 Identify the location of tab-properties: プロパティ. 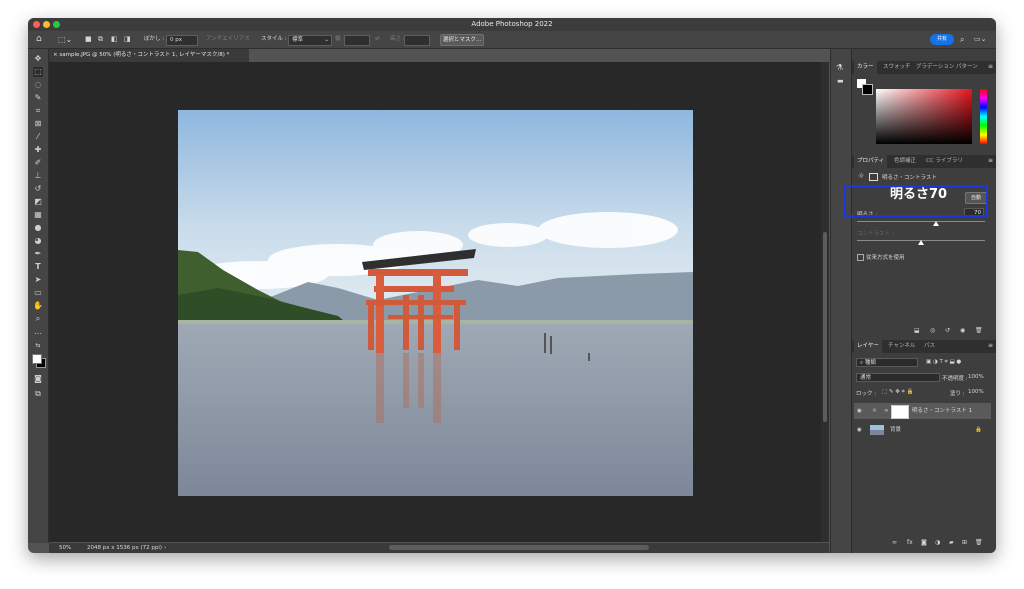
(871, 161).